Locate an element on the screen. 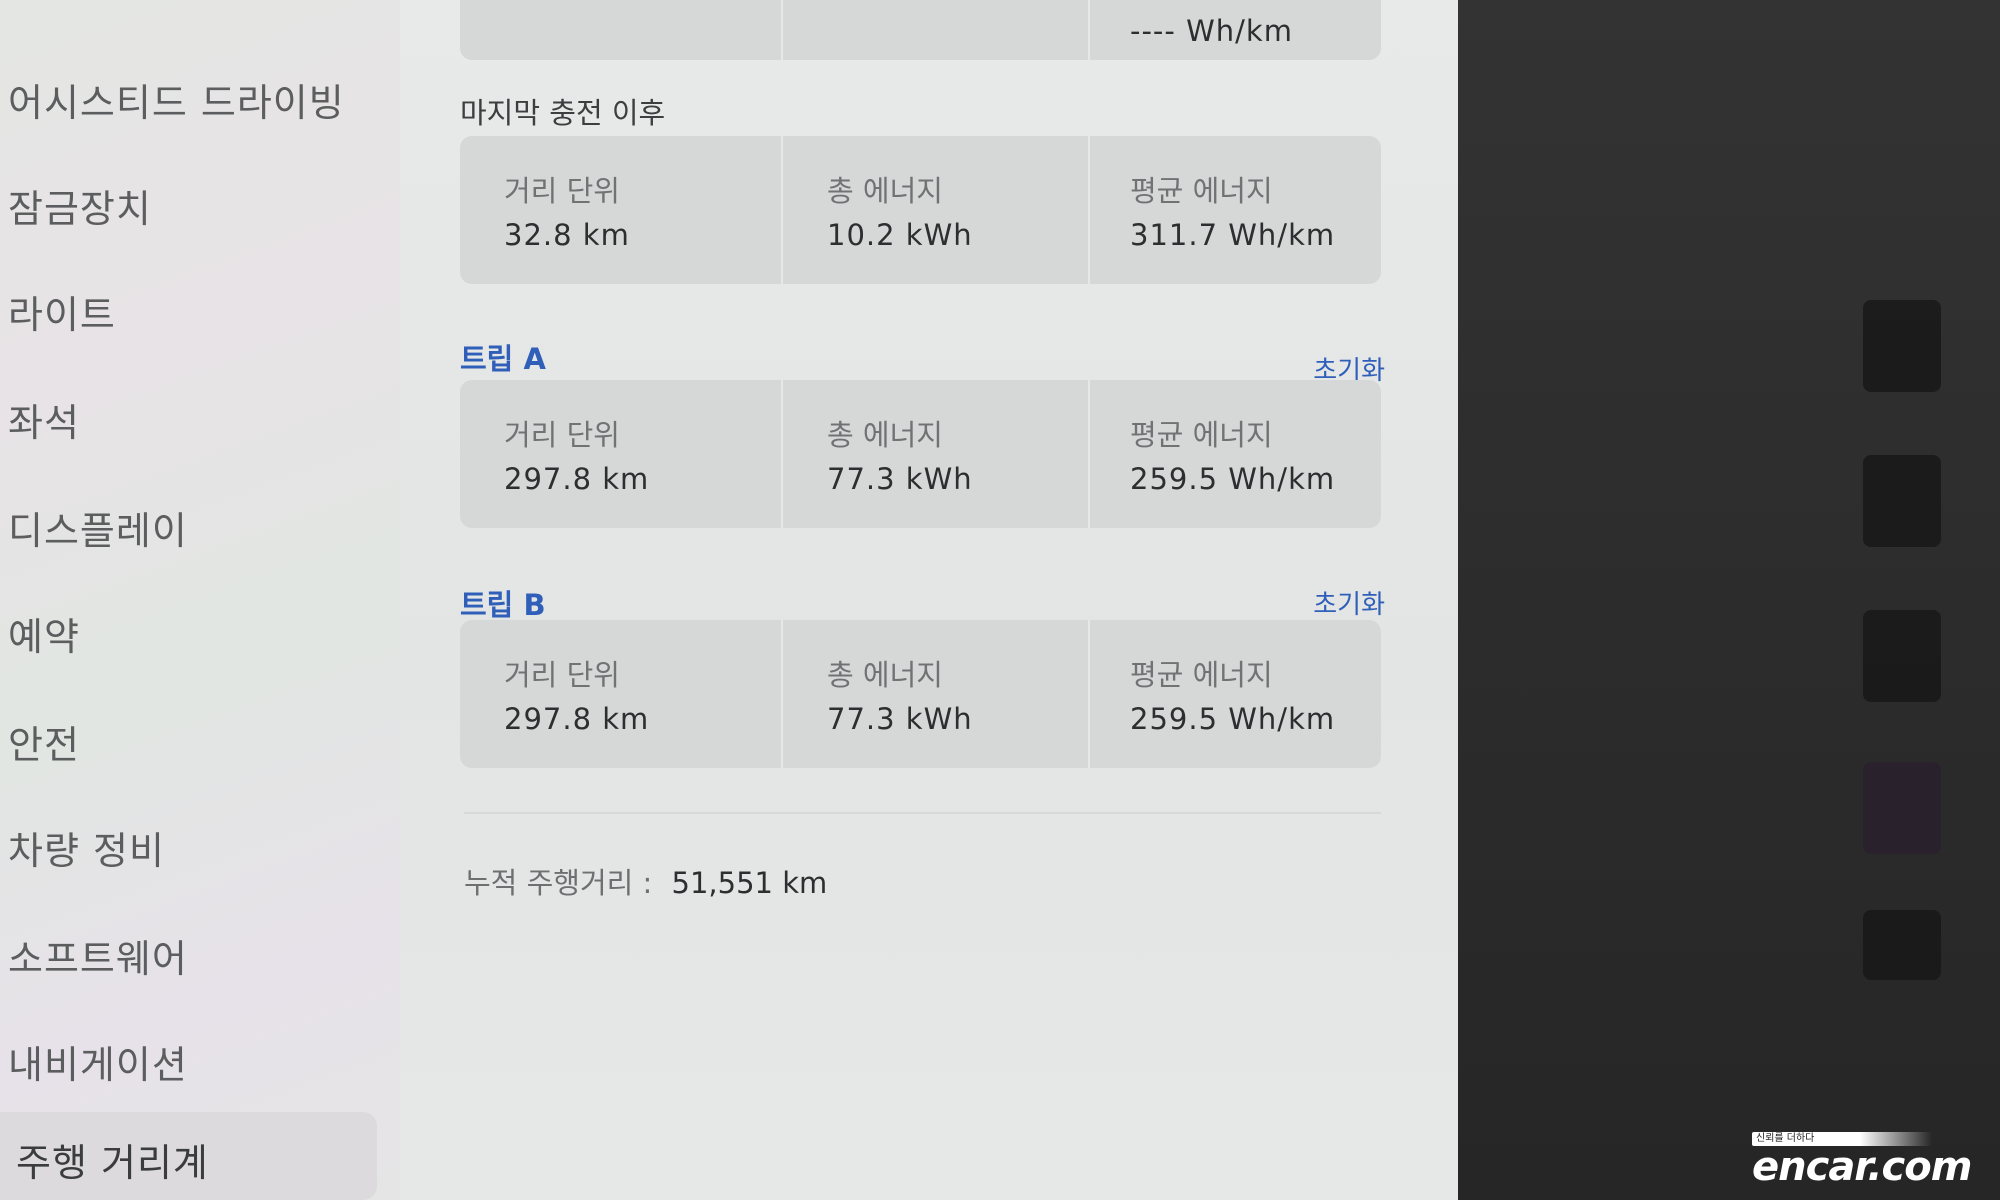 The width and height of the screenshot is (2000, 1200). odometer-value: 51,551 km is located at coordinates (749, 883).